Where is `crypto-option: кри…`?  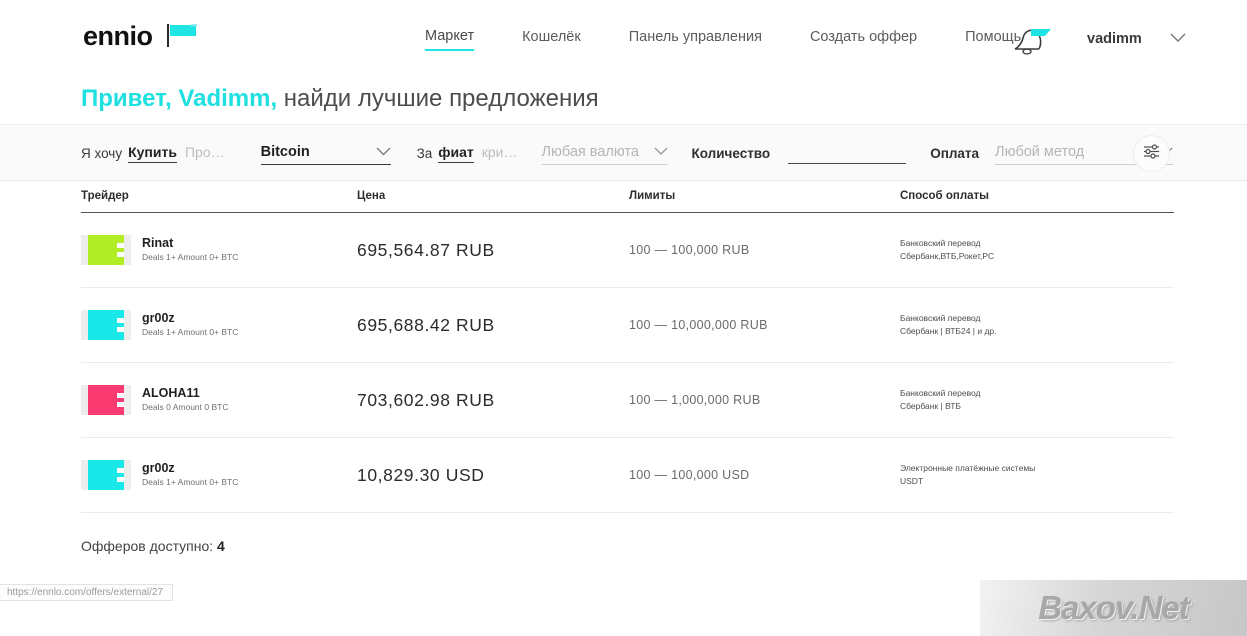 crypto-option: кри… is located at coordinates (500, 153).